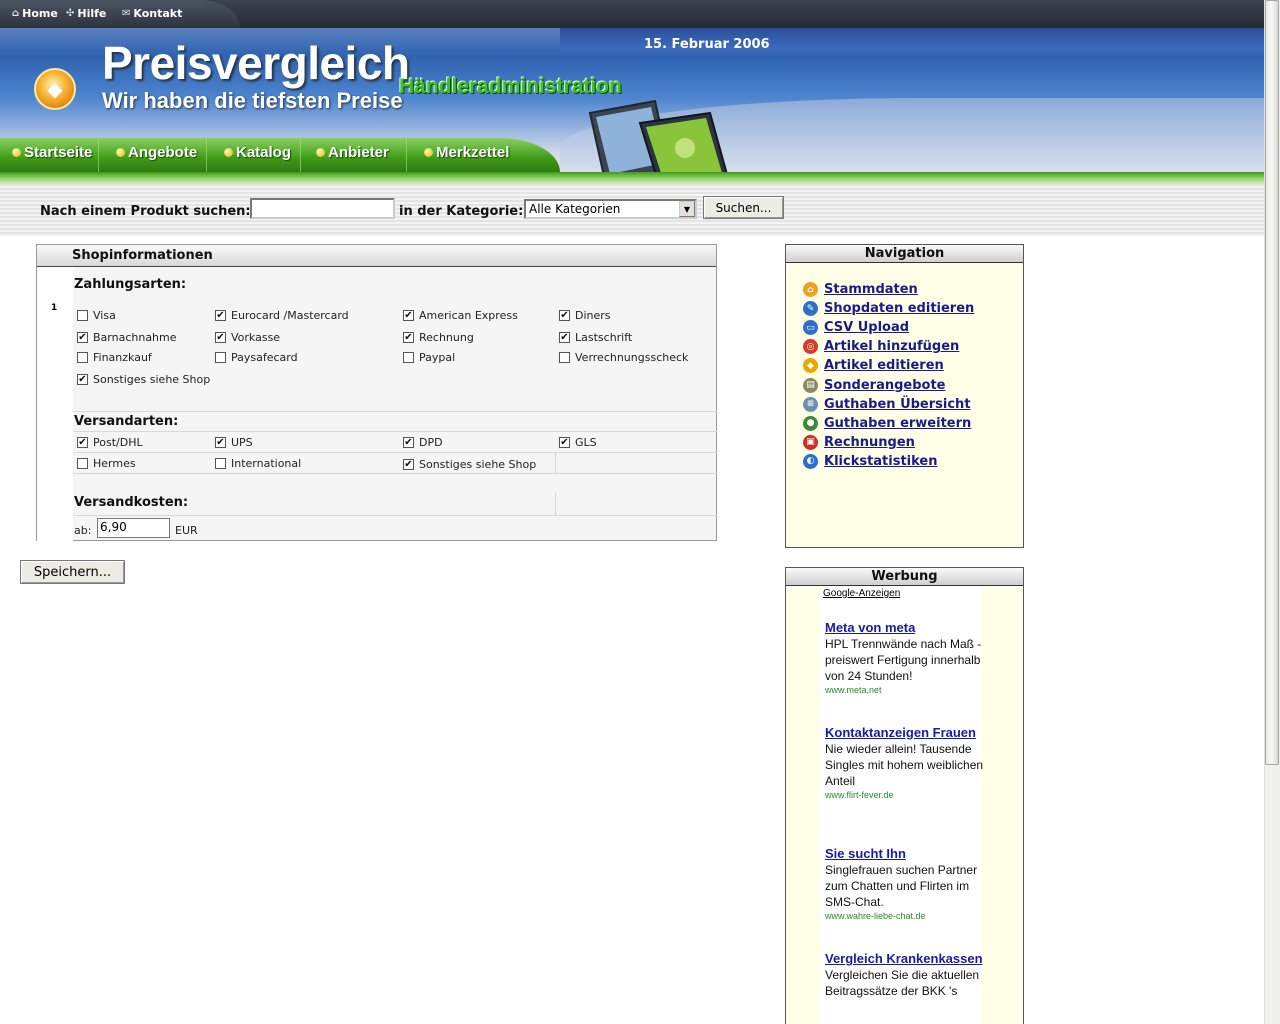  What do you see at coordinates (110, 442) in the screenshot?
I see `checkbox-option: ✔ Post/DHL` at bounding box center [110, 442].